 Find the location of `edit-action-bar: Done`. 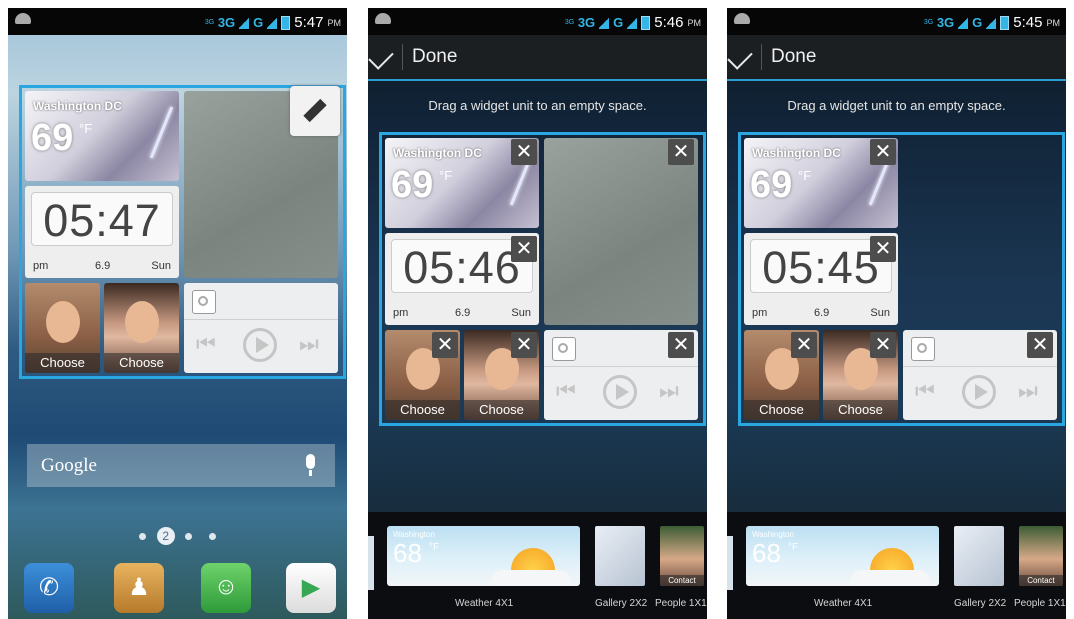

edit-action-bar: Done is located at coordinates (537, 58).